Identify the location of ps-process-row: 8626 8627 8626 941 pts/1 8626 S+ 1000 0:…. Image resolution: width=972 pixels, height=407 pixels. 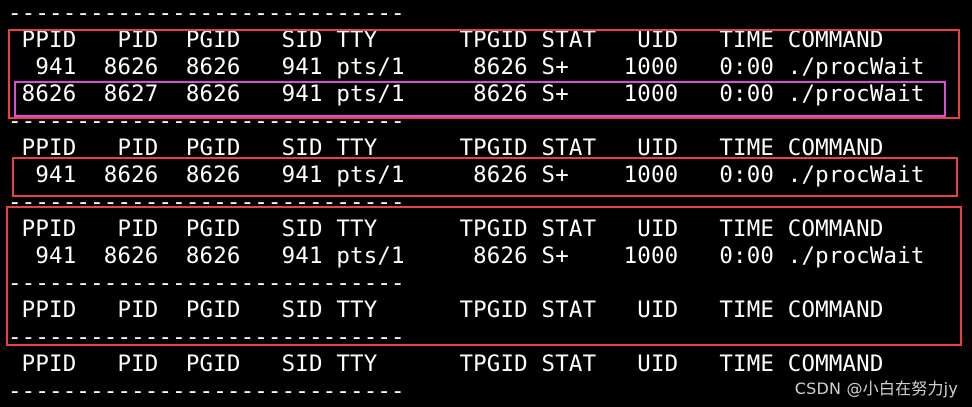
(466, 94).